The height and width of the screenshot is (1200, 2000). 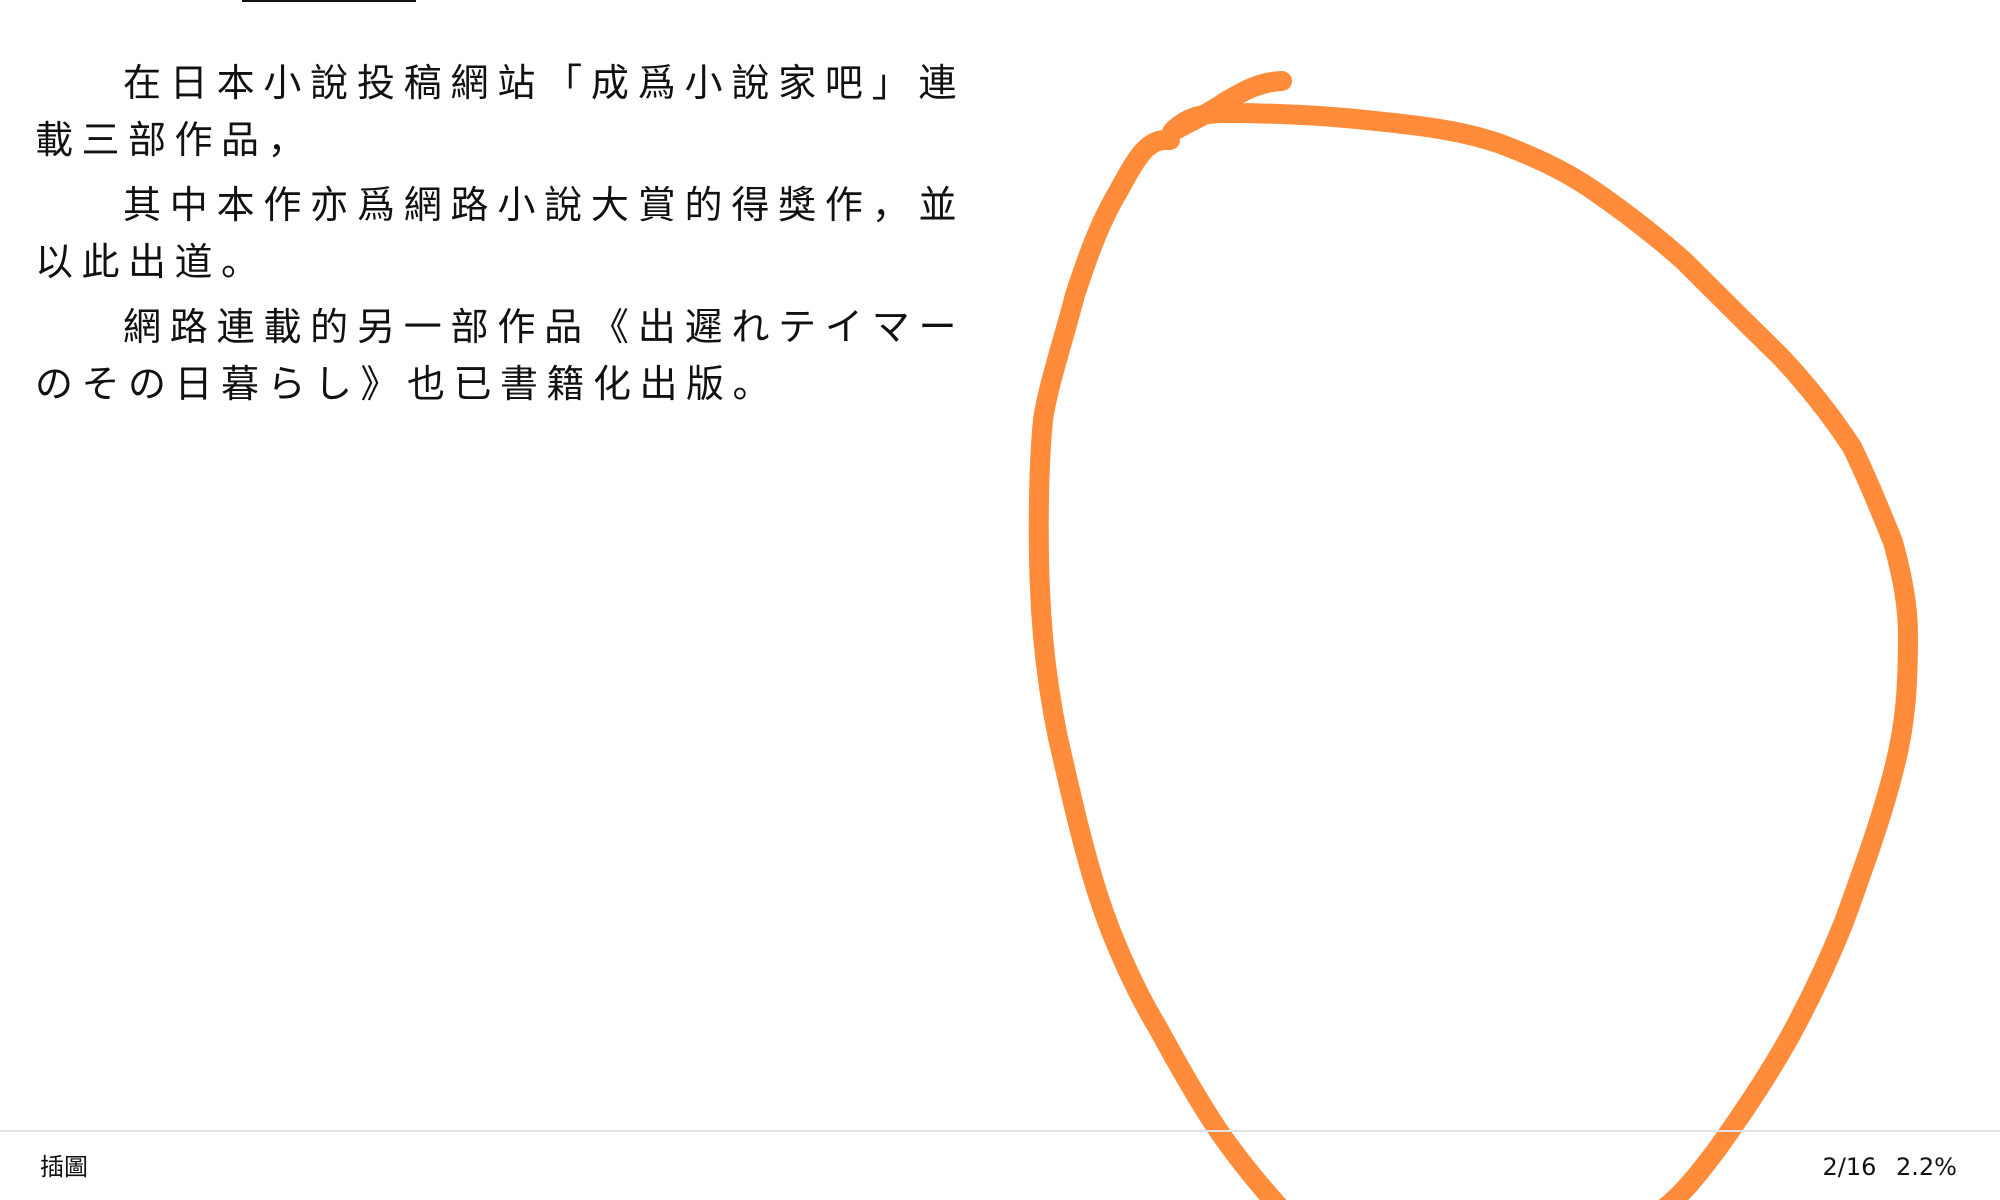 I want to click on book-paragraph-2: 其中本作亦爲網路小說大賞的得獎作，並以此出道。, so click(x=500, y=233).